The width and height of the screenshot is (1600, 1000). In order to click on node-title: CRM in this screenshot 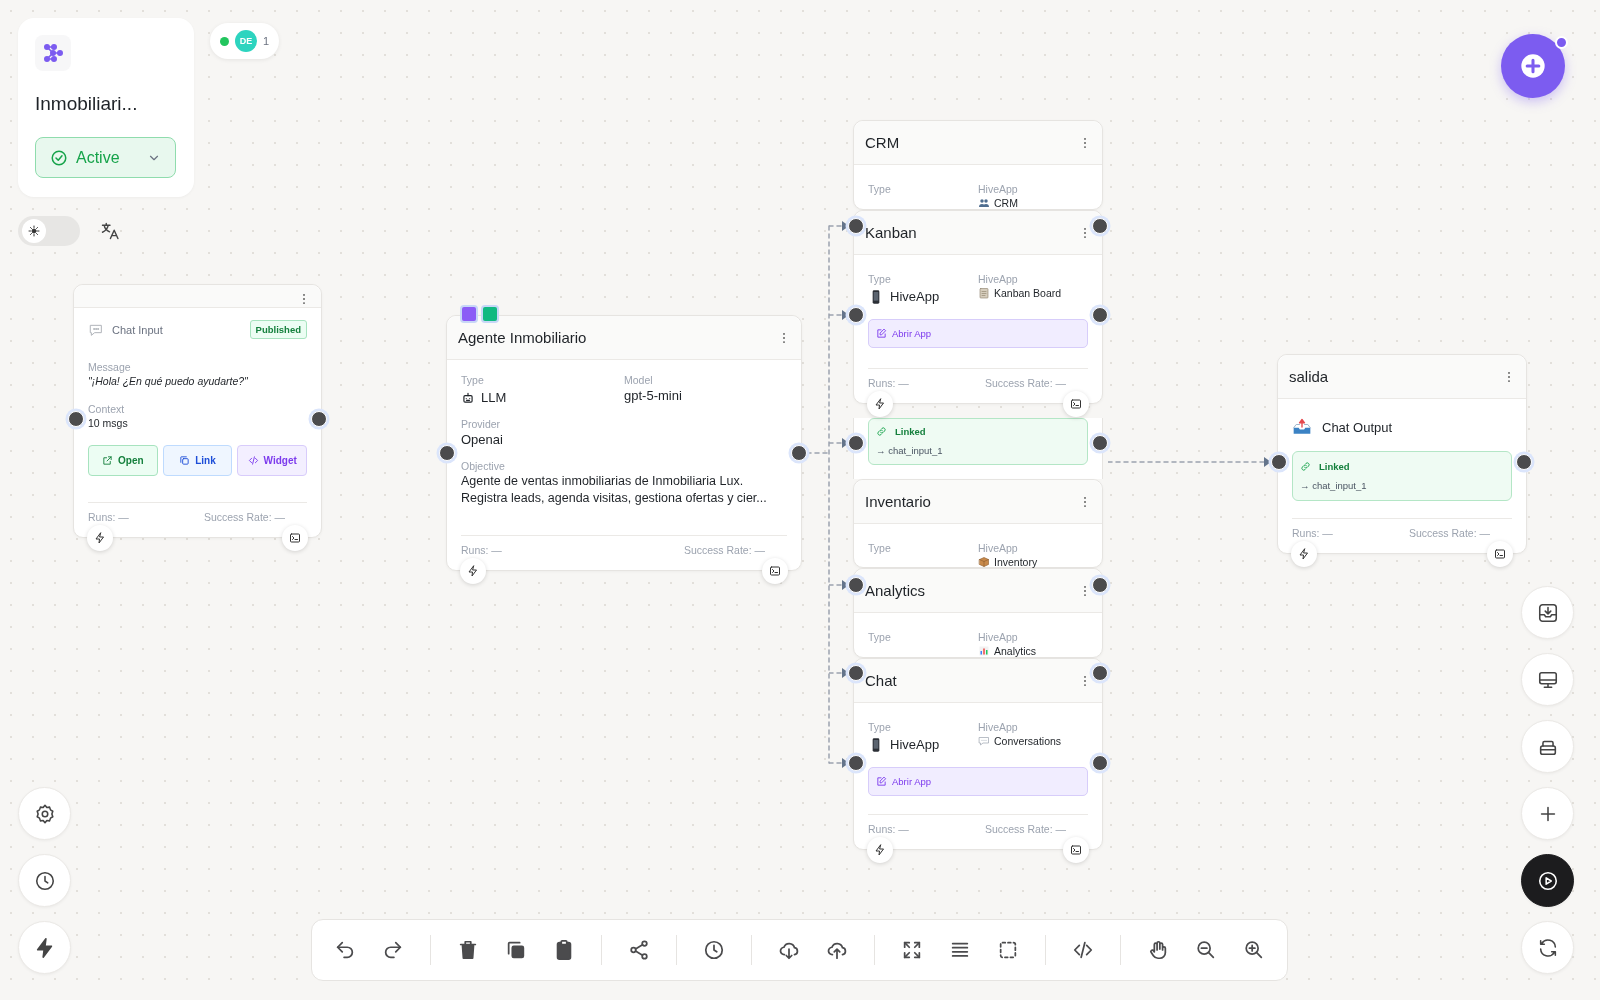, I will do `click(882, 142)`.